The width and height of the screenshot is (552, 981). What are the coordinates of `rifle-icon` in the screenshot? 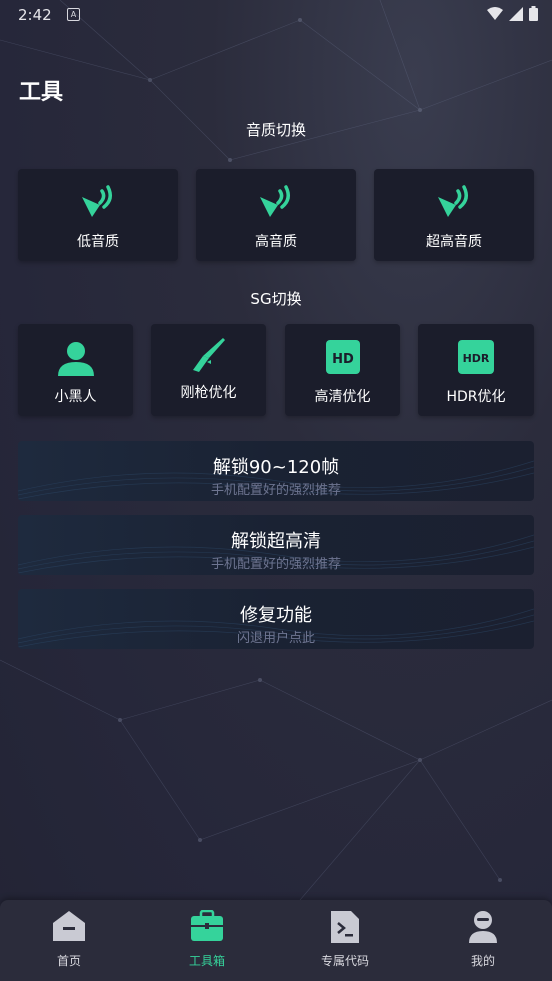 It's located at (208, 355).